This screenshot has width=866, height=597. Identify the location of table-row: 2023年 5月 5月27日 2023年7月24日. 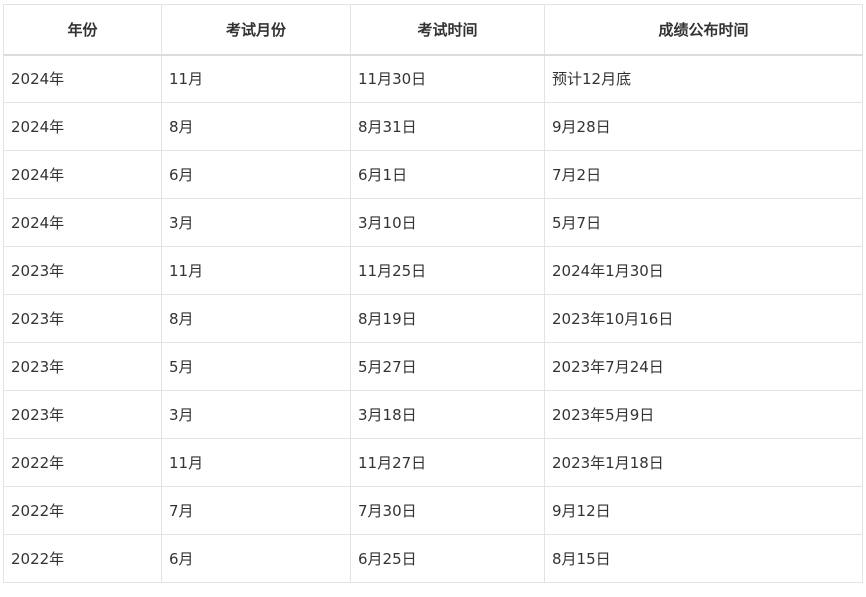
(433, 366).